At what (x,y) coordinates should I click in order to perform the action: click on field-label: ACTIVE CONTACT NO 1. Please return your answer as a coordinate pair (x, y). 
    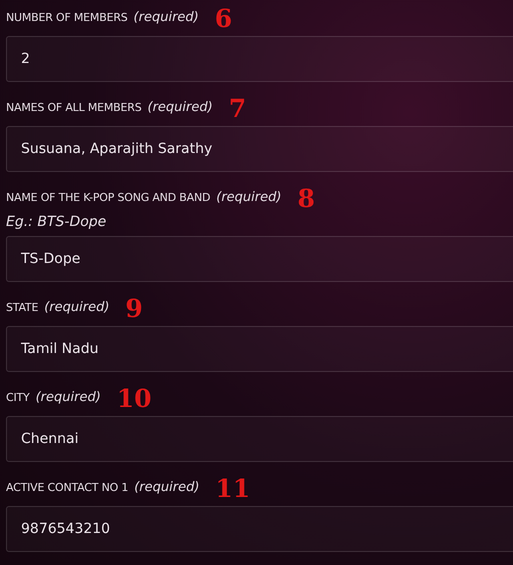
    Looking at the image, I should click on (67, 488).